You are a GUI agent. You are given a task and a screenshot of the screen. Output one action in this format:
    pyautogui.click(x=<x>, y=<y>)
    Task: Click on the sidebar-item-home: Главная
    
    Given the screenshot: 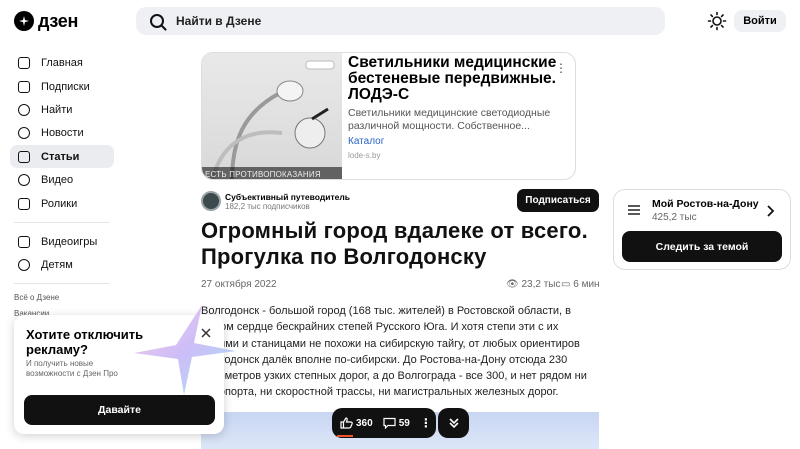 What is the action you would take?
    pyautogui.click(x=62, y=62)
    